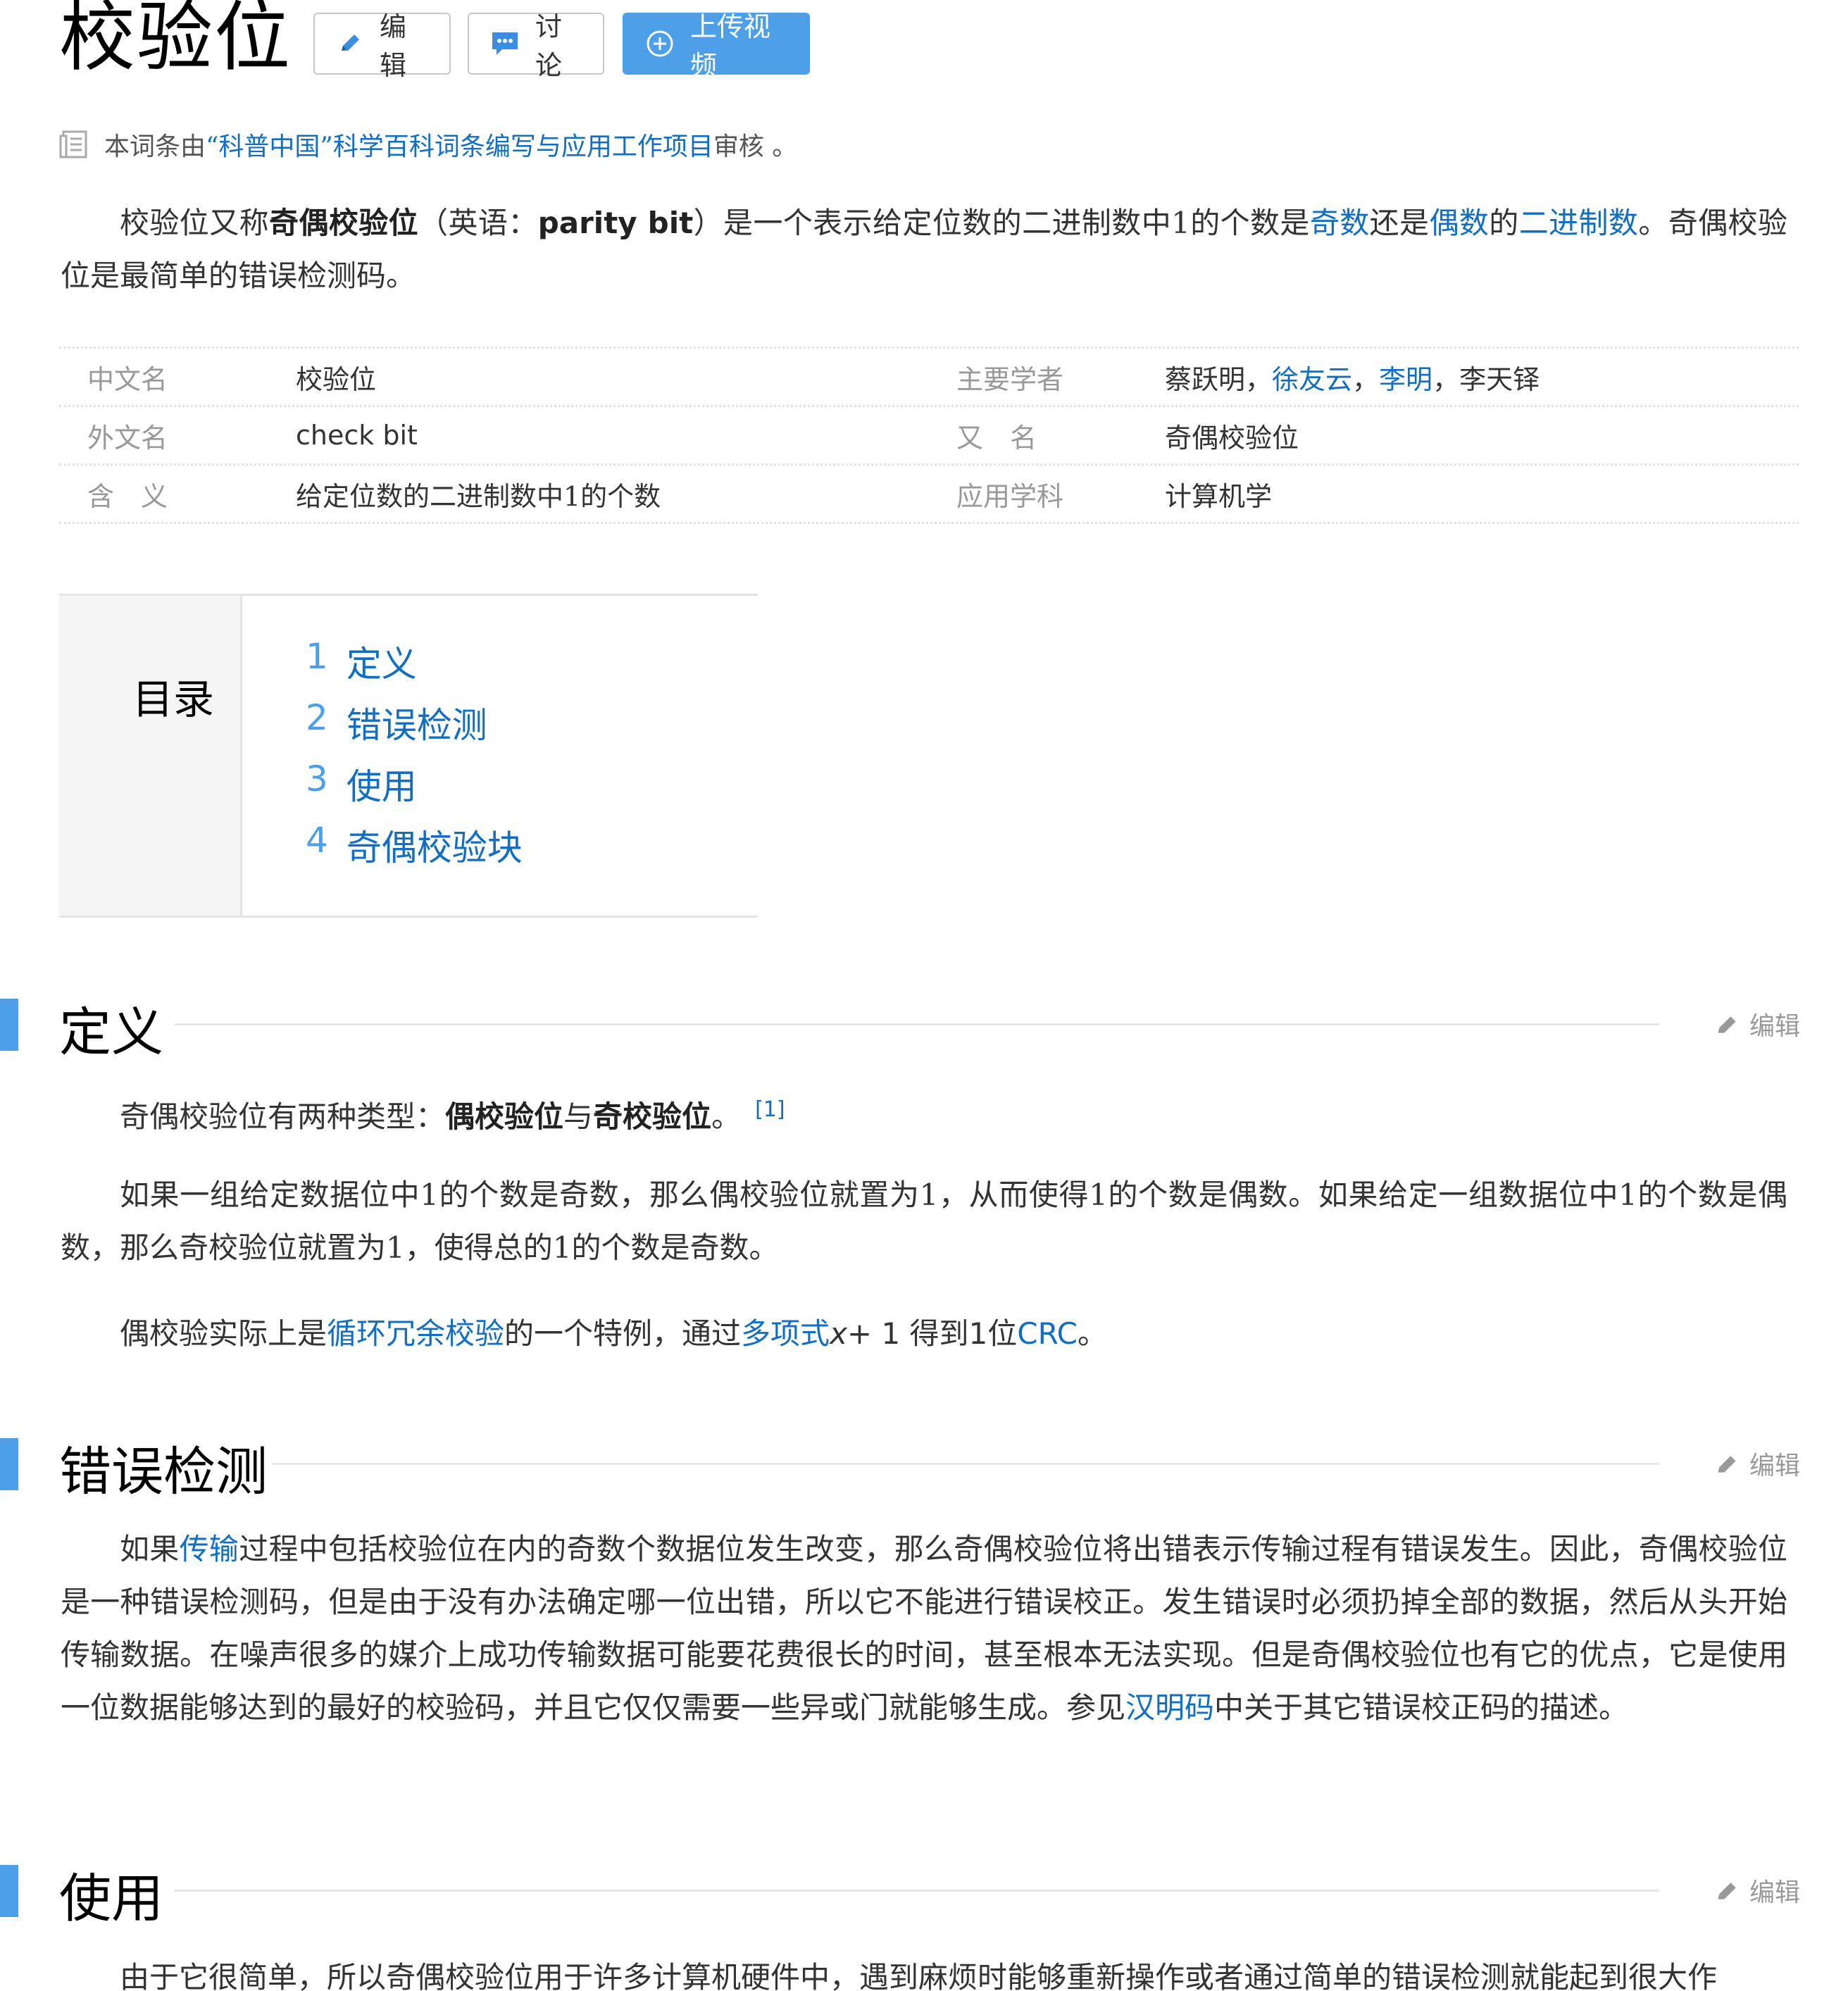  What do you see at coordinates (1399, 223) in the screenshot?
I see `intro-text: 还是` at bounding box center [1399, 223].